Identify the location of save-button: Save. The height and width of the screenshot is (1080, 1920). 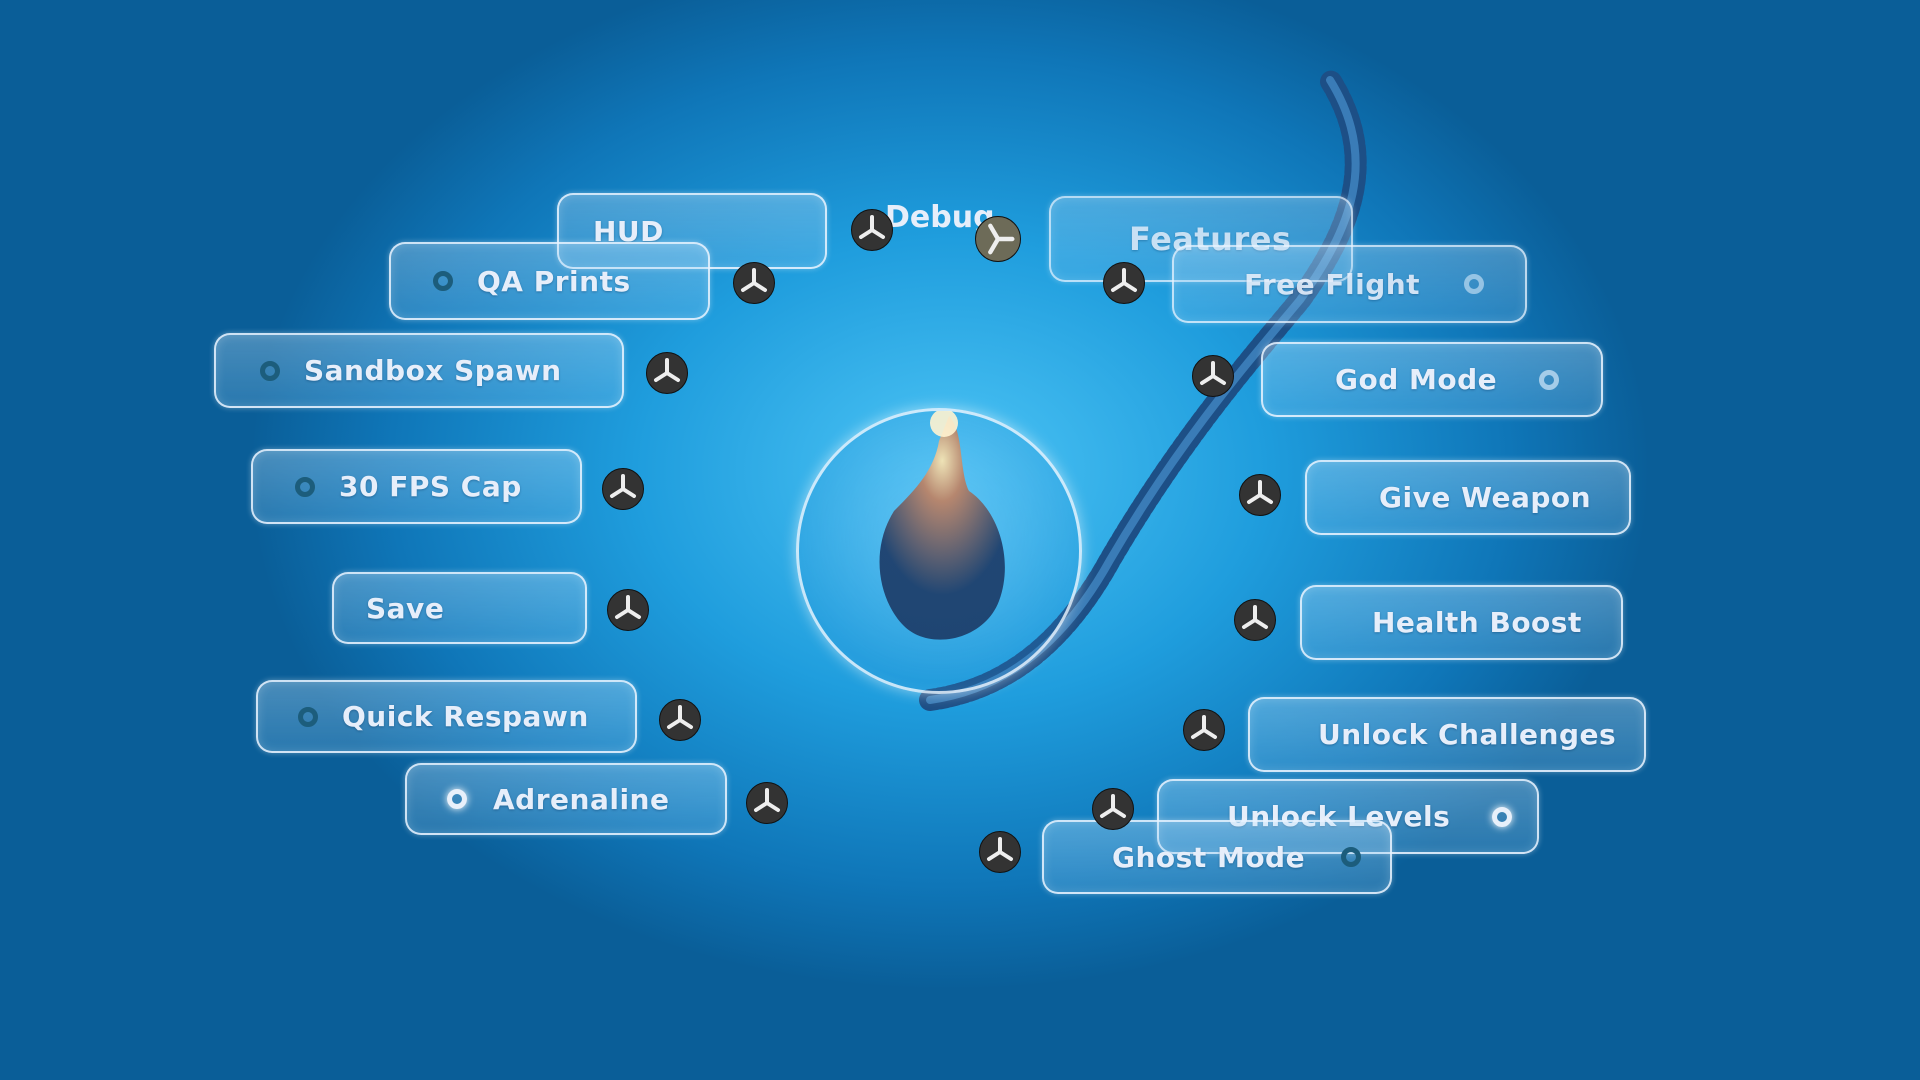
(459, 608).